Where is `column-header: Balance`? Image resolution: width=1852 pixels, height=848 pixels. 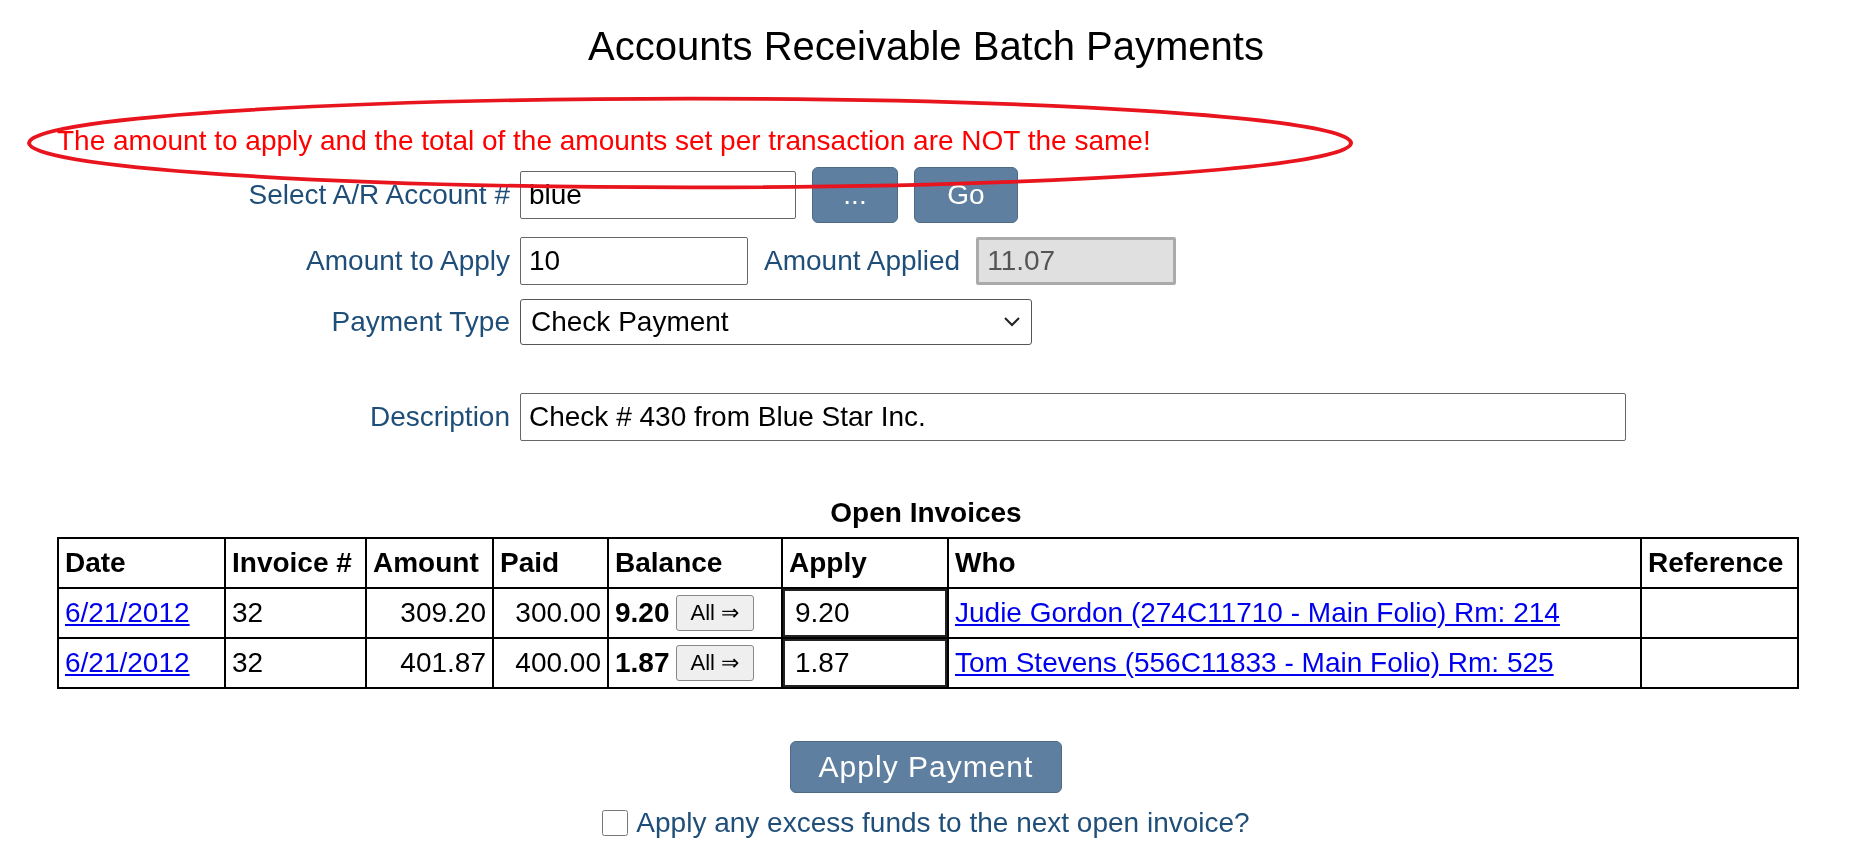
column-header: Balance is located at coordinates (695, 563).